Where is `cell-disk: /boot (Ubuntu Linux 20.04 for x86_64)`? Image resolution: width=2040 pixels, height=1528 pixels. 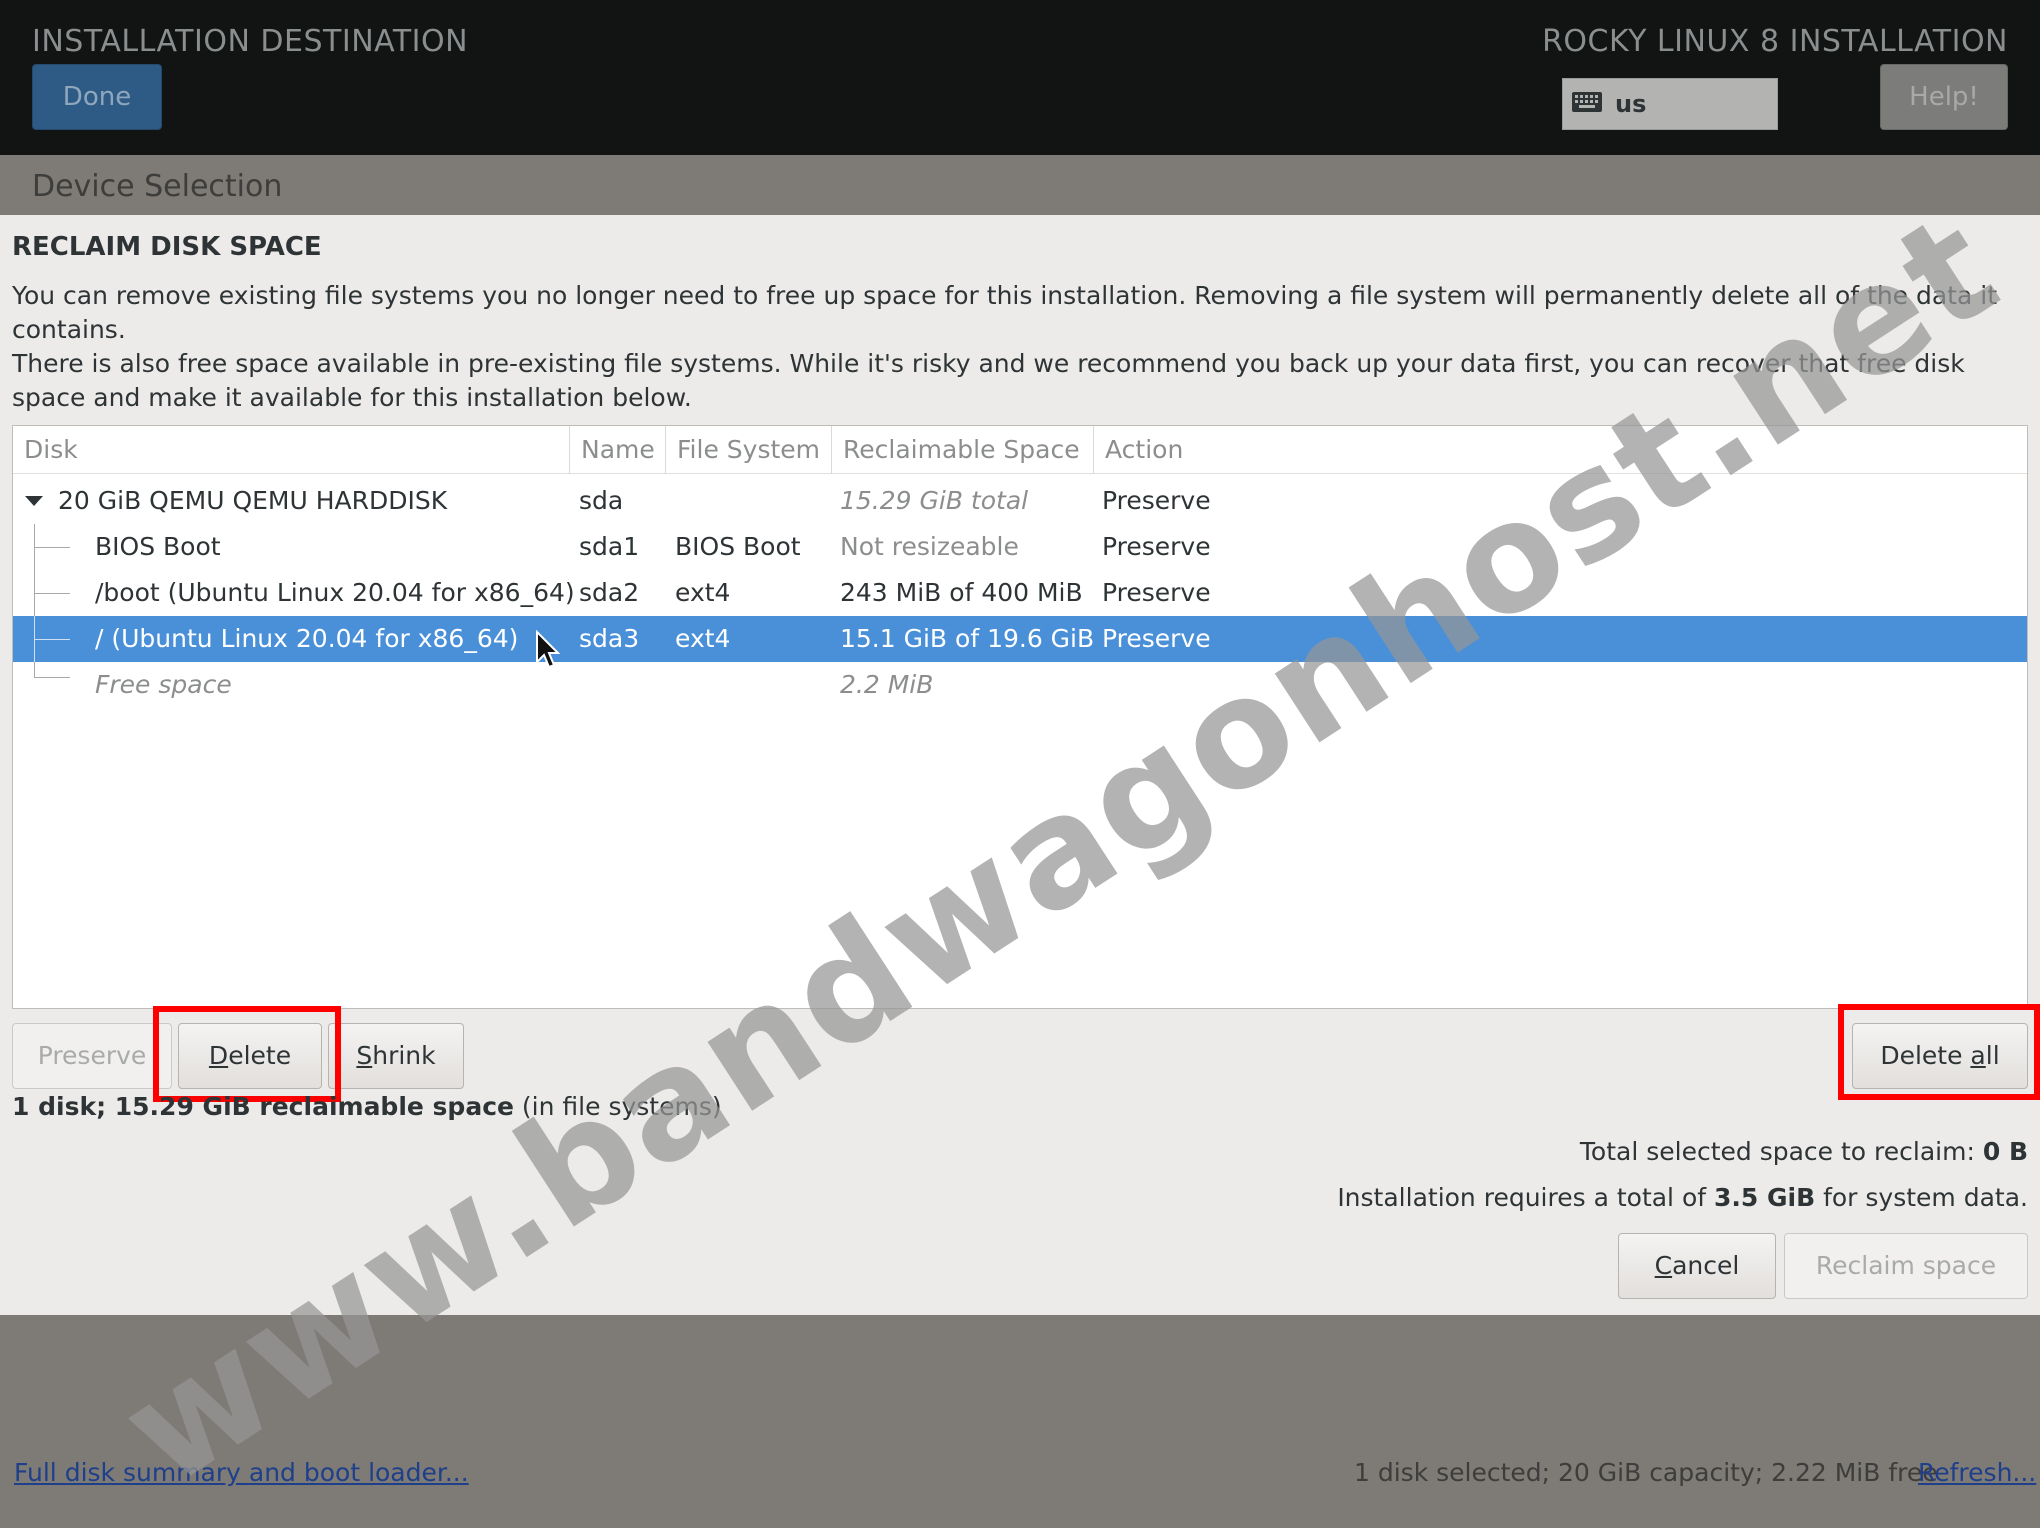 cell-disk: /boot (Ubuntu Linux 20.04 for x86_64) is located at coordinates (335, 592).